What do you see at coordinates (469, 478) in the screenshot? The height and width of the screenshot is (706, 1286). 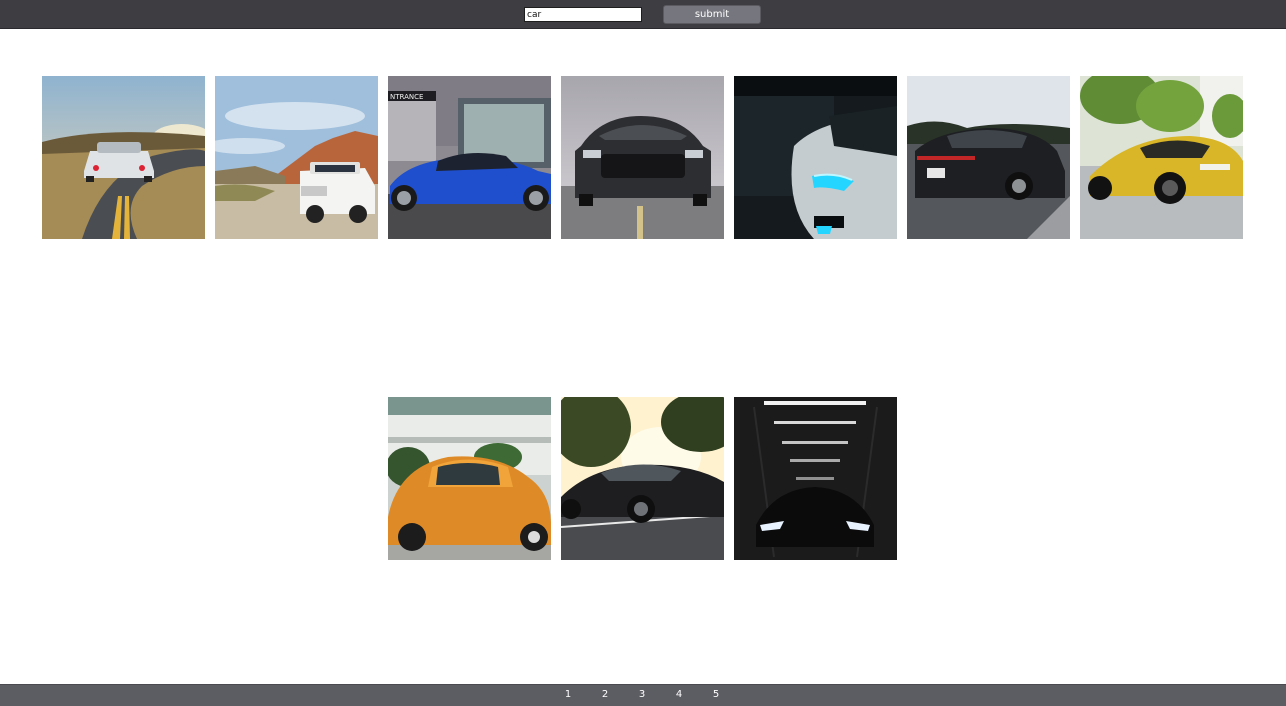 I see `result-image-orange-beetle` at bounding box center [469, 478].